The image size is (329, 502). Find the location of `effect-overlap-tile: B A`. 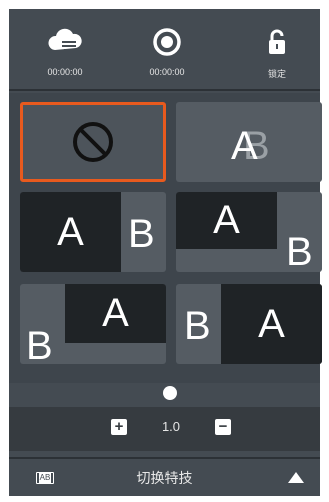

effect-overlap-tile: B A is located at coordinates (249, 142).